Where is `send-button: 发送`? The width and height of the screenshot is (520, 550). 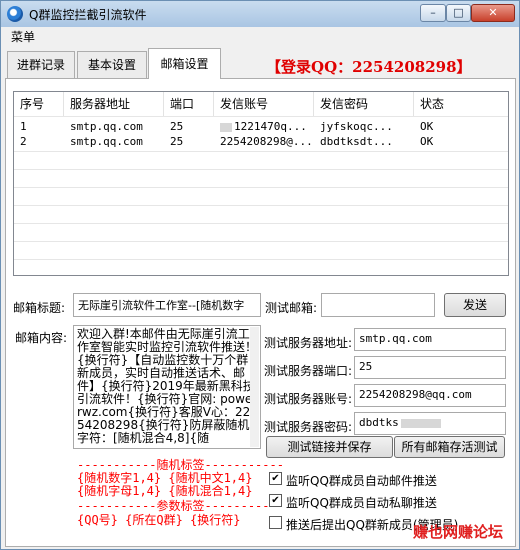
send-button: 发送 is located at coordinates (475, 305).